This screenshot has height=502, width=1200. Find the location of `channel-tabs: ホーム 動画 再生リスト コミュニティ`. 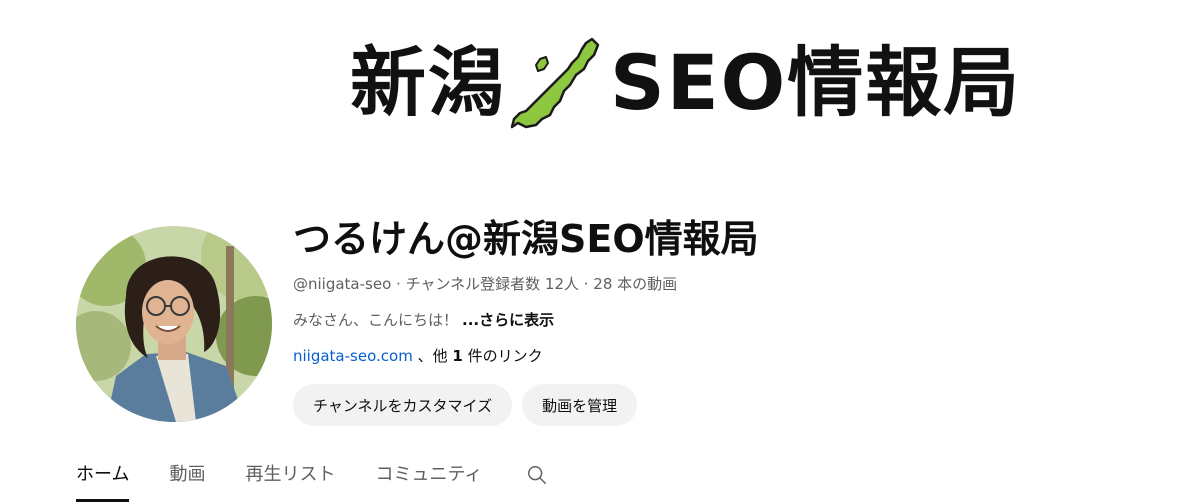

channel-tabs: ホーム 動画 再生リスト コミュニティ is located at coordinates (314, 480).